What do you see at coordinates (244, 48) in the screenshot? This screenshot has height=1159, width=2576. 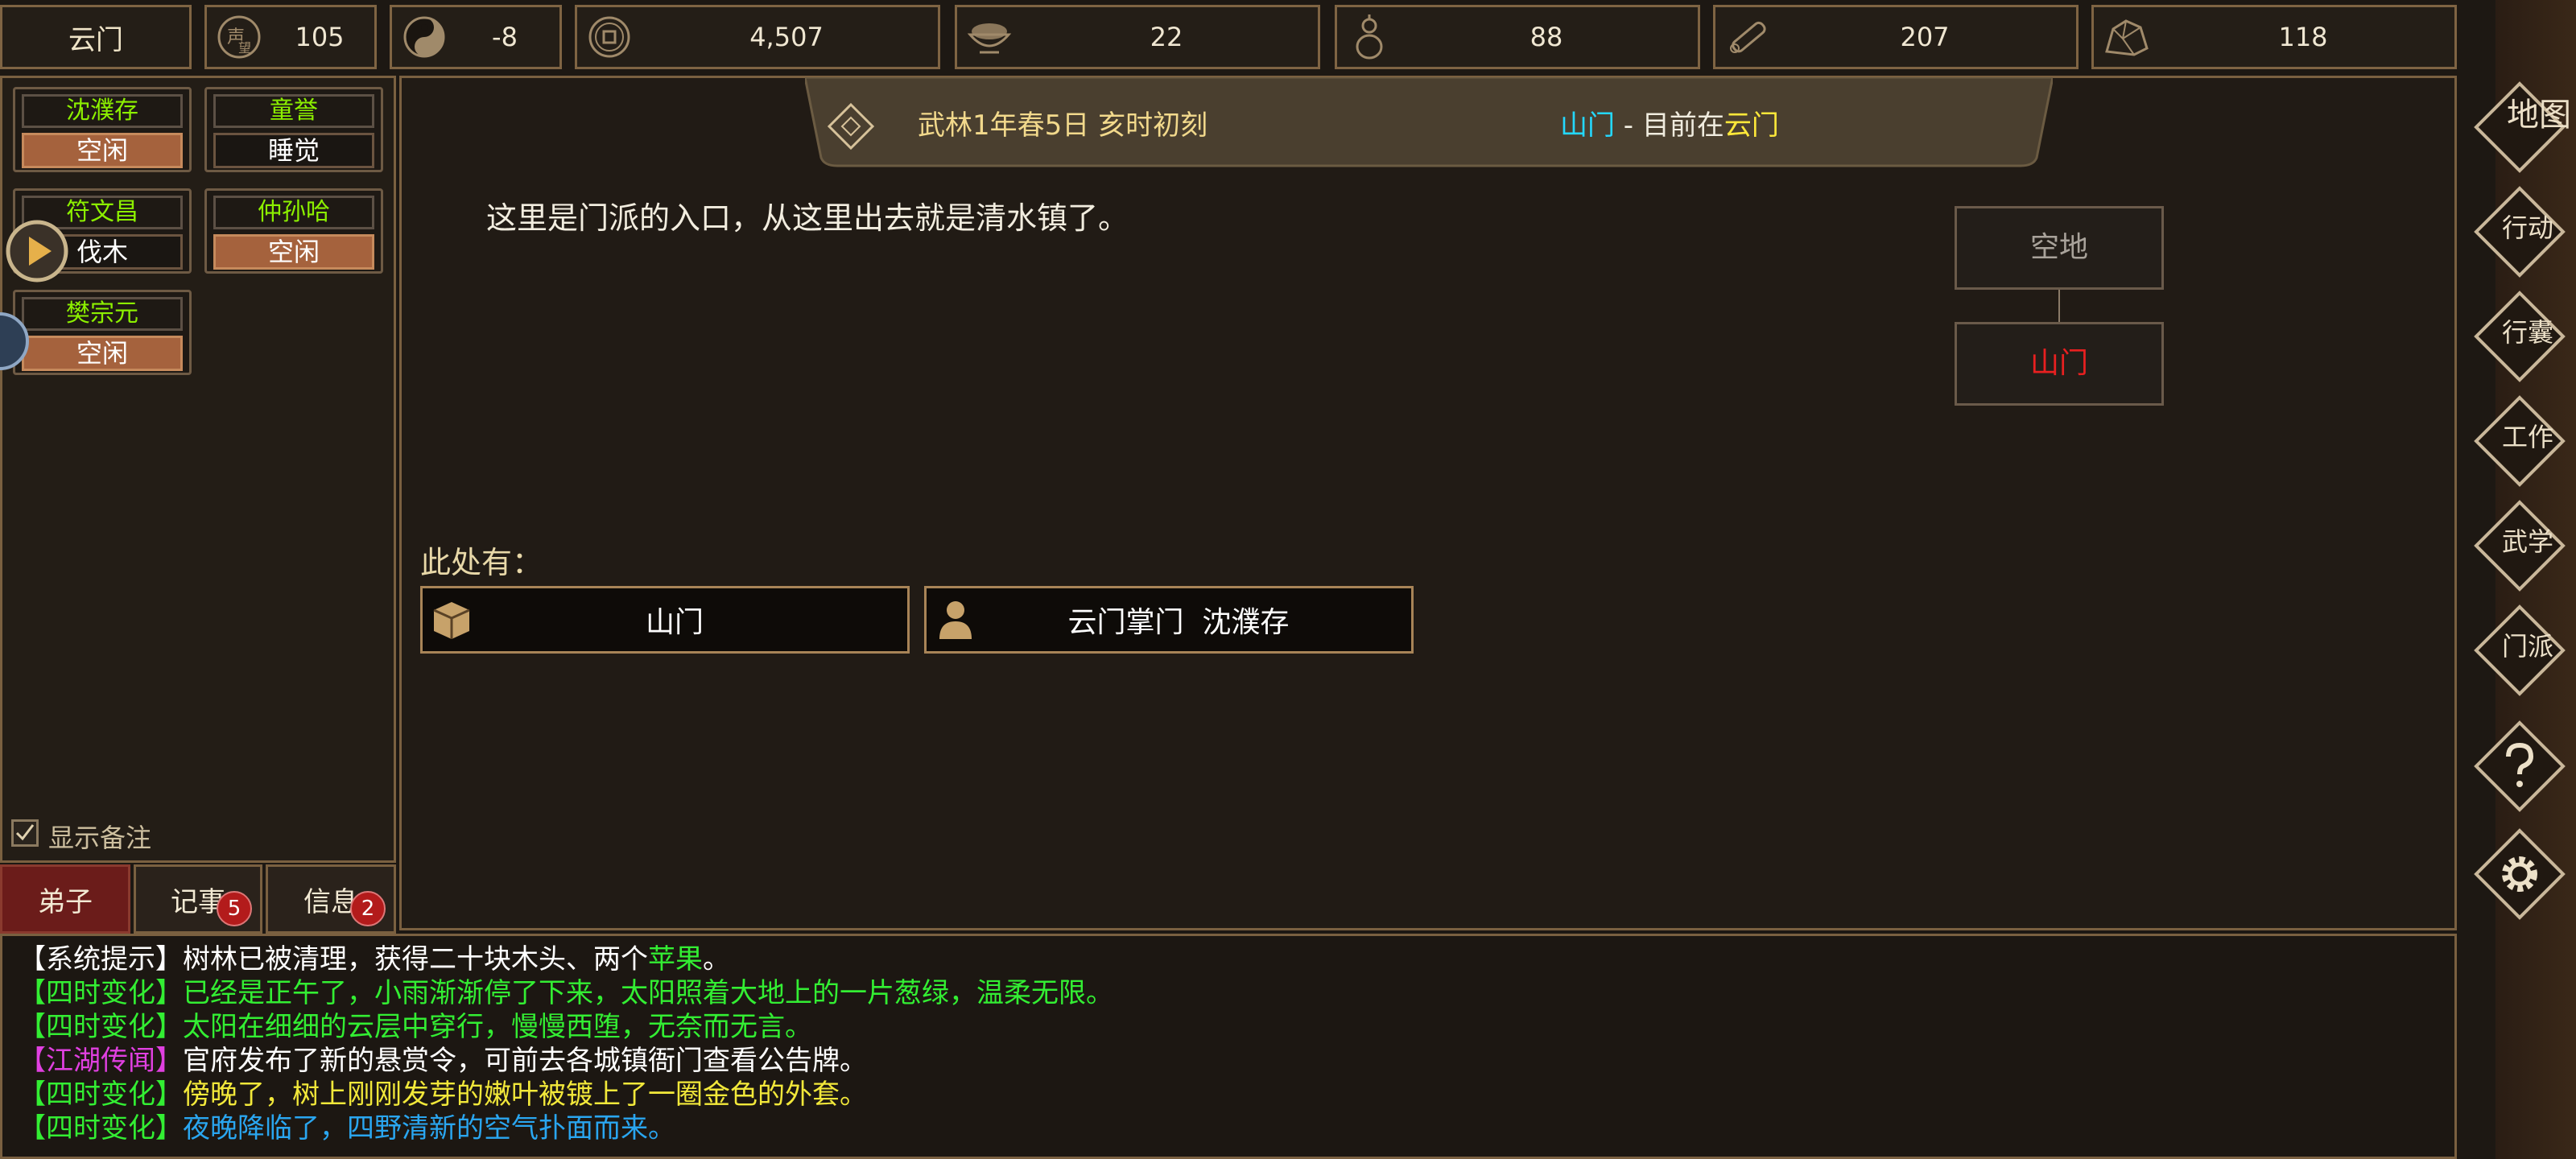 I see `svg-text: 望` at bounding box center [244, 48].